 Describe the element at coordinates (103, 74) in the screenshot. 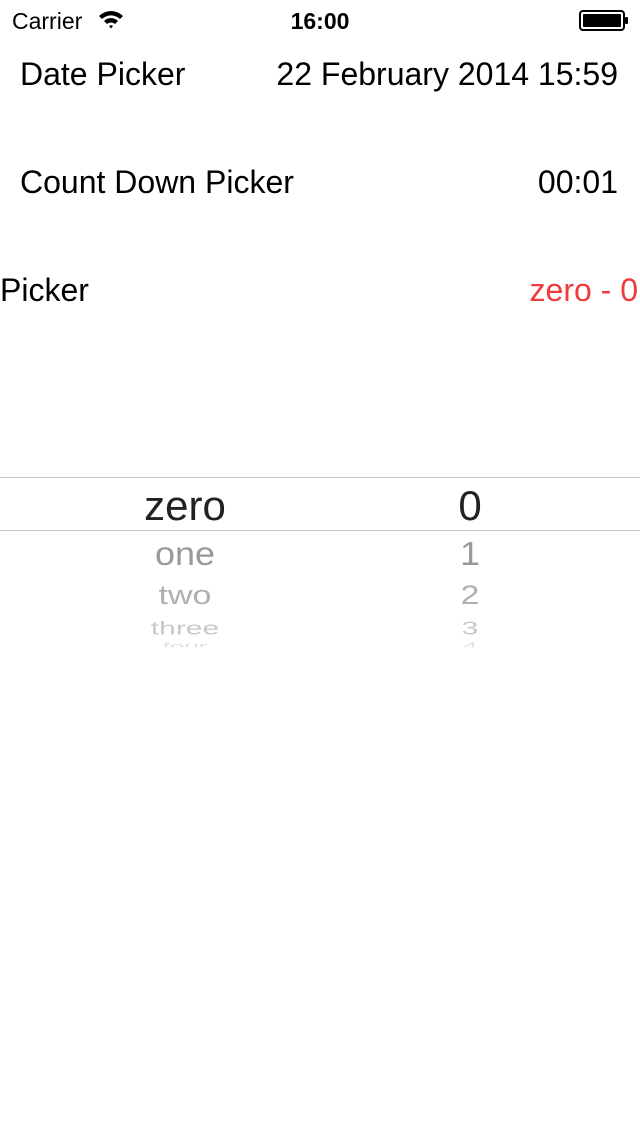

I see `date-picker-label: Date Picker` at that location.